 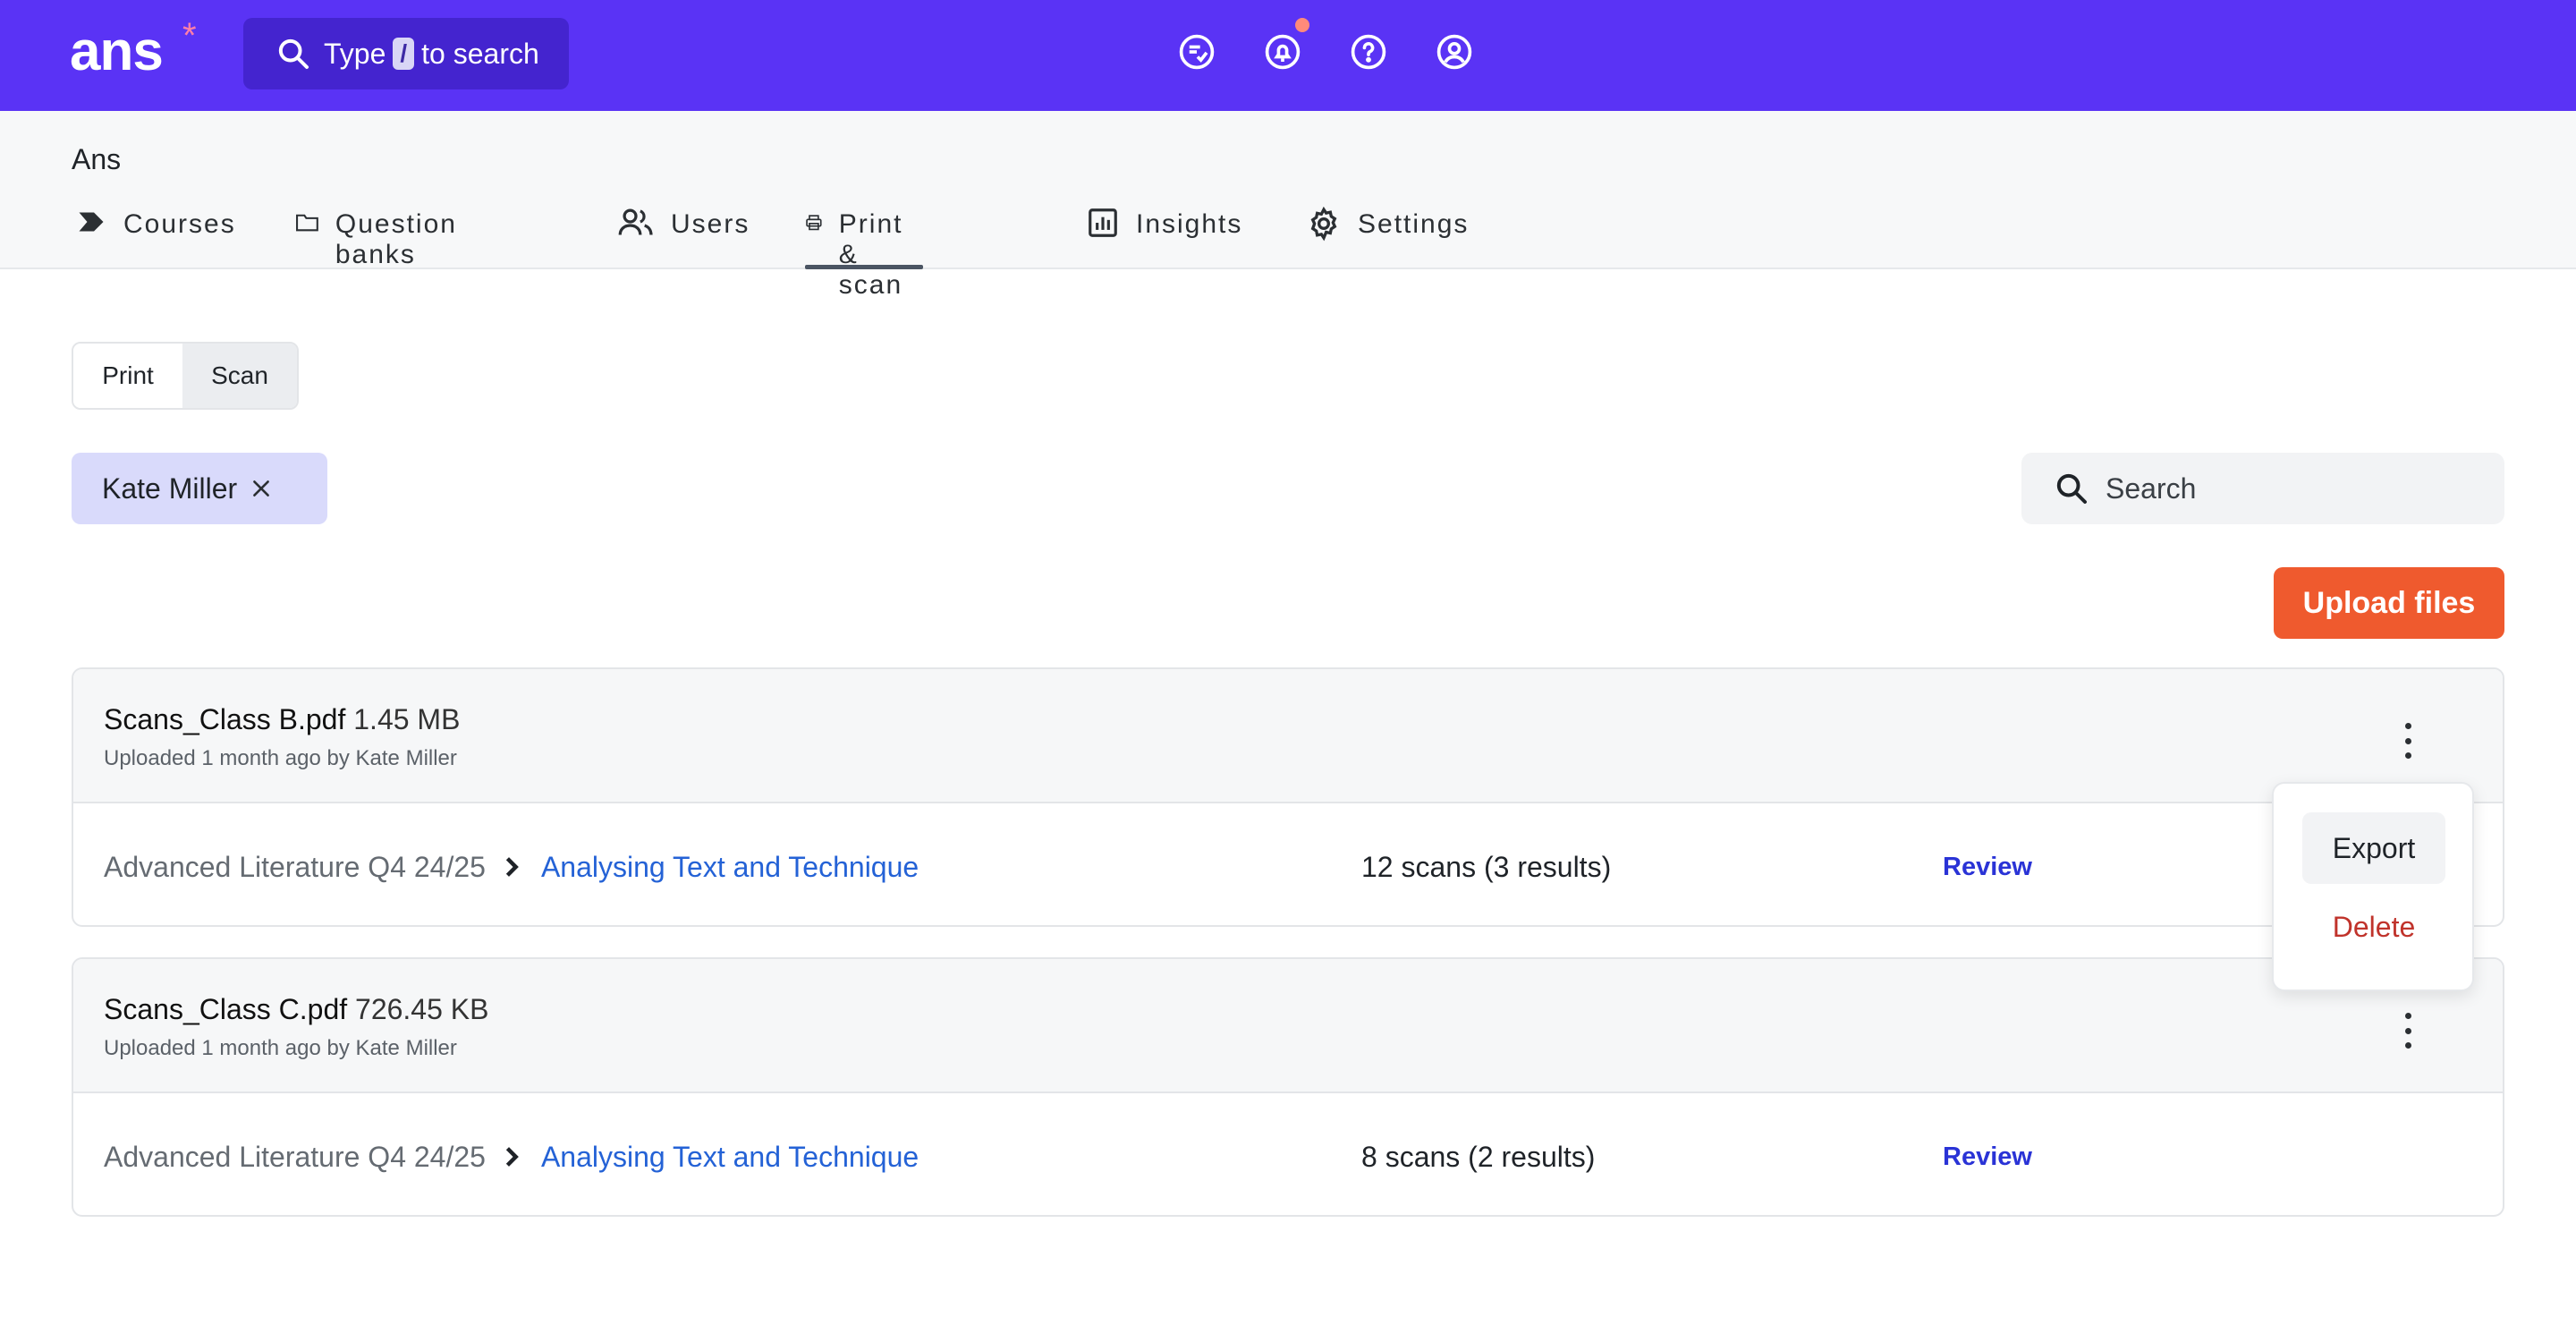 I want to click on tab-settings: Settings, so click(x=1388, y=238).